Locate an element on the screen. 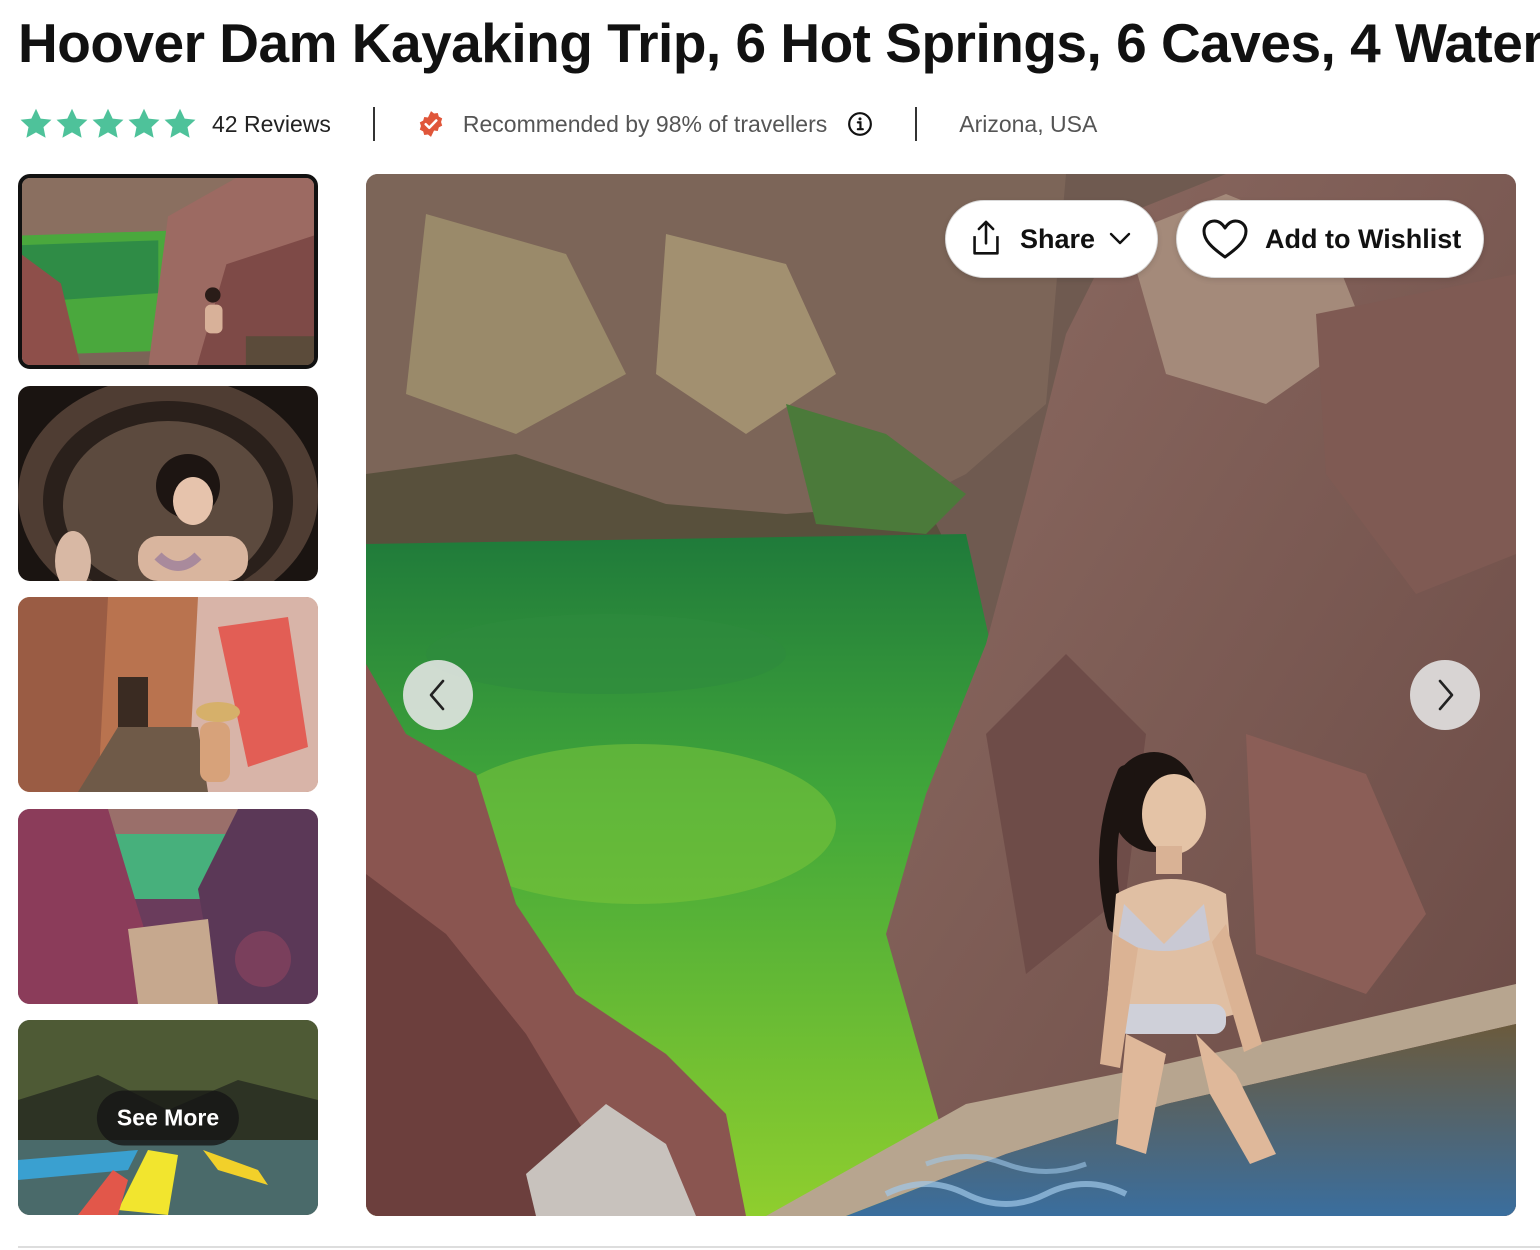  add-to-wishlist-button: Add to Wishlist is located at coordinates (1330, 239).